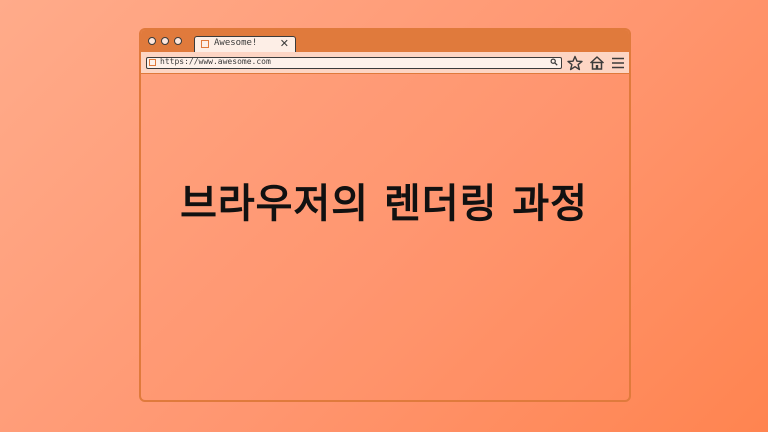 The image size is (768, 432). What do you see at coordinates (597, 63) in the screenshot?
I see `home-icon` at bounding box center [597, 63].